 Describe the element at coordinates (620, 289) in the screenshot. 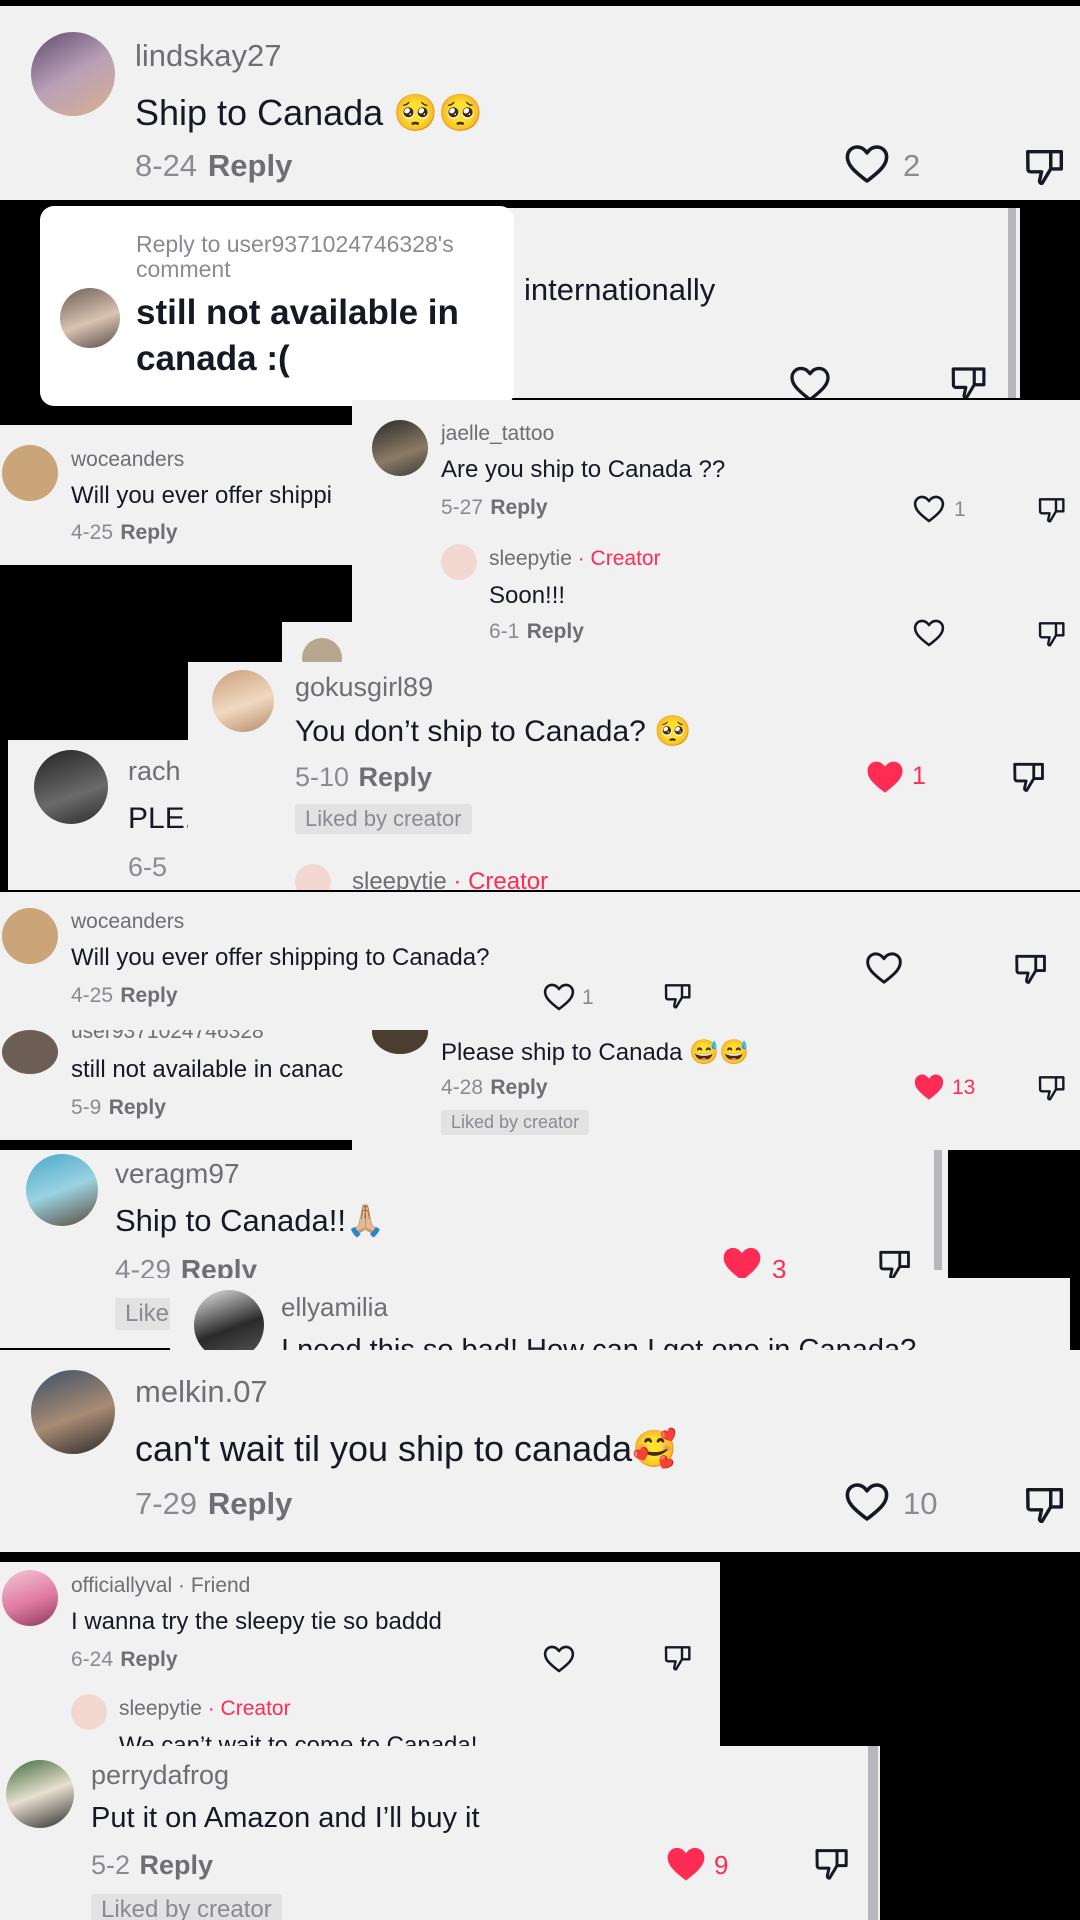

I see `comment-text: internationally` at that location.